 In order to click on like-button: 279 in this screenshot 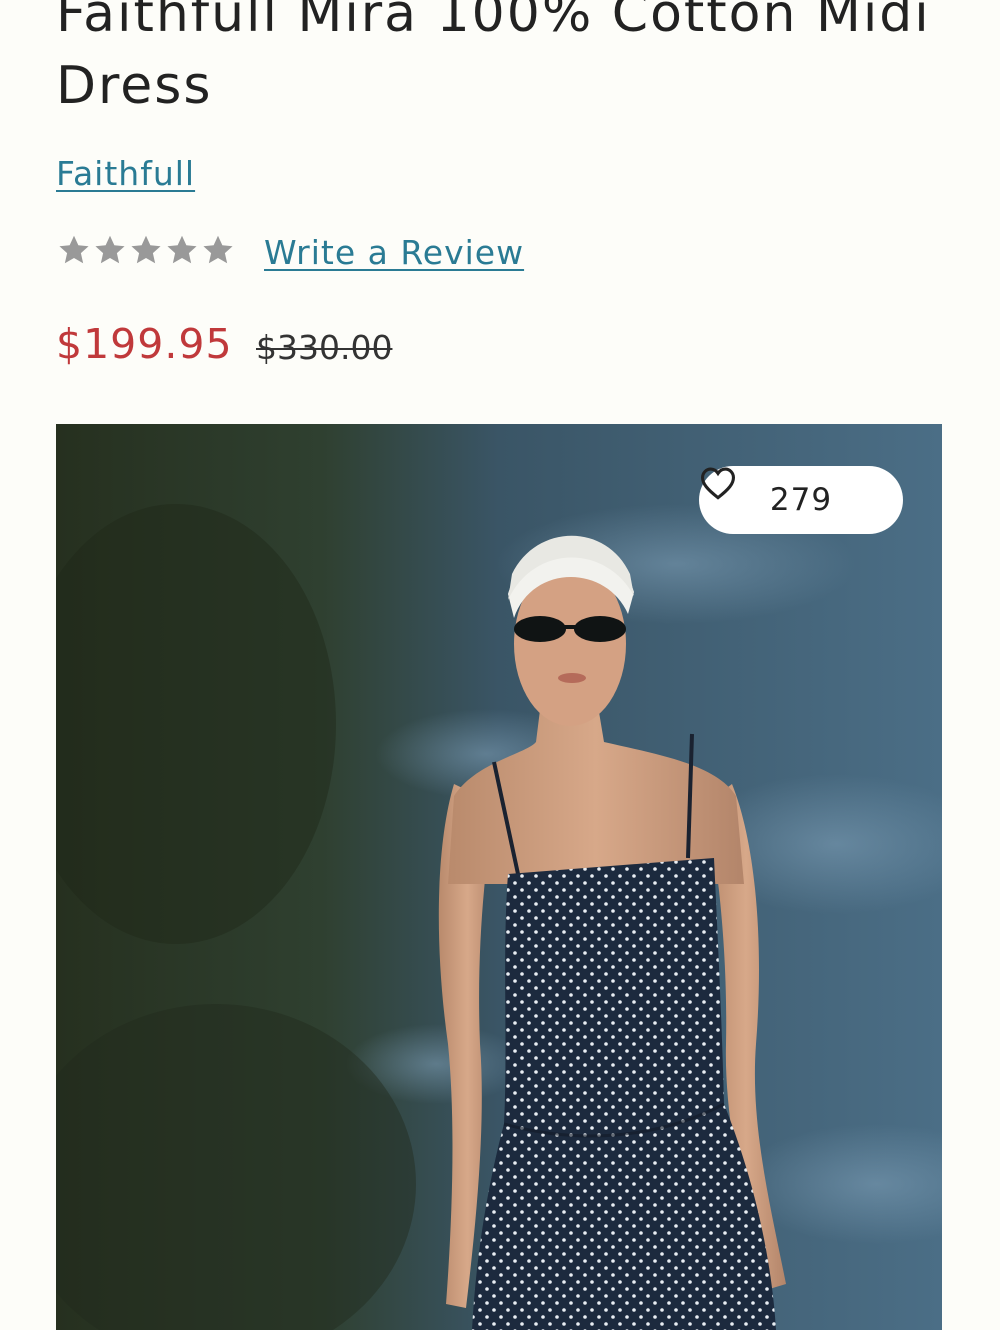, I will do `click(801, 500)`.